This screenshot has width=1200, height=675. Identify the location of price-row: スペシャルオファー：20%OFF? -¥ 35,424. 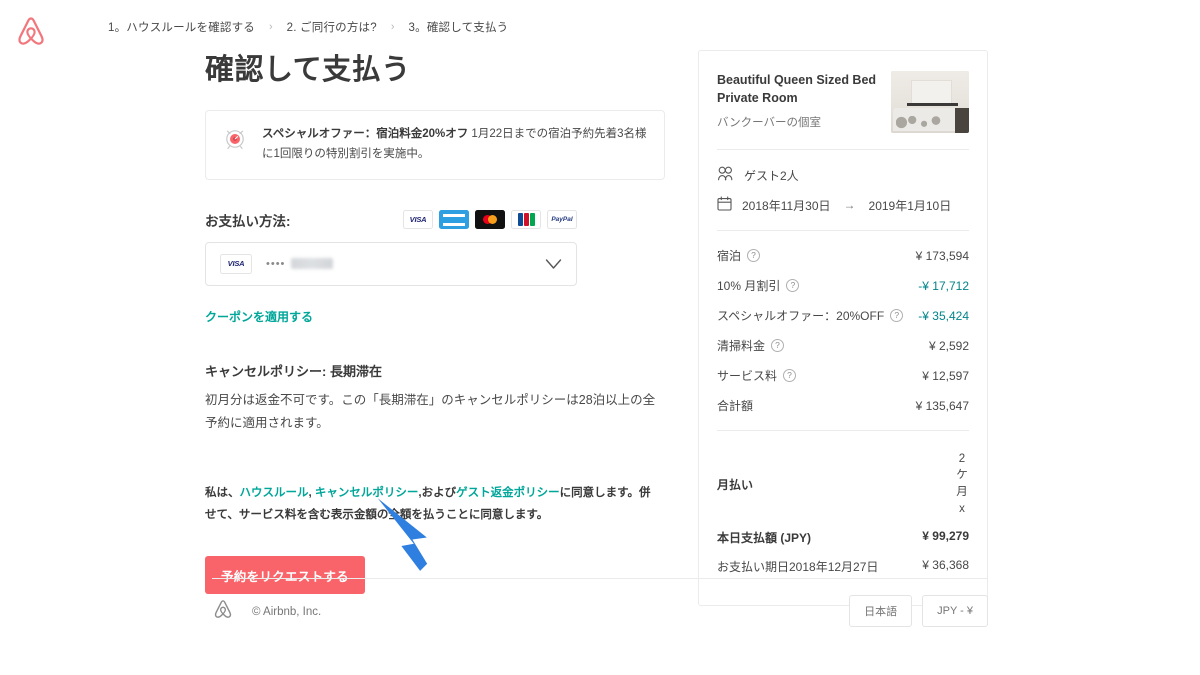
(843, 315).